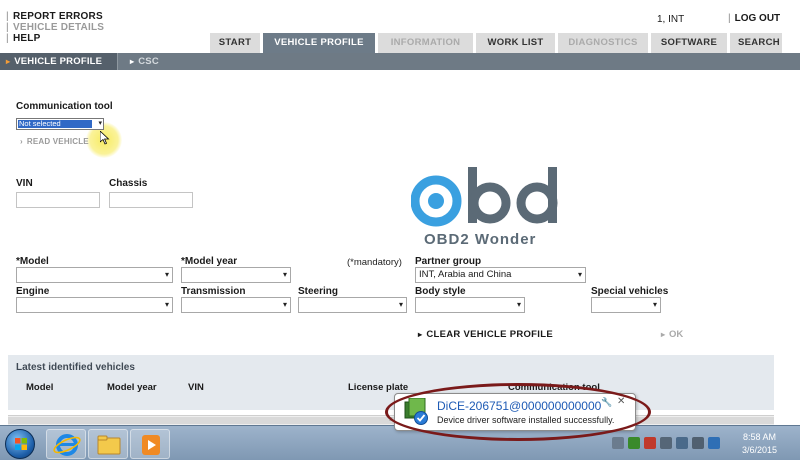 Image resolution: width=800 pixels, height=460 pixels. I want to click on battery-icon, so click(682, 443).